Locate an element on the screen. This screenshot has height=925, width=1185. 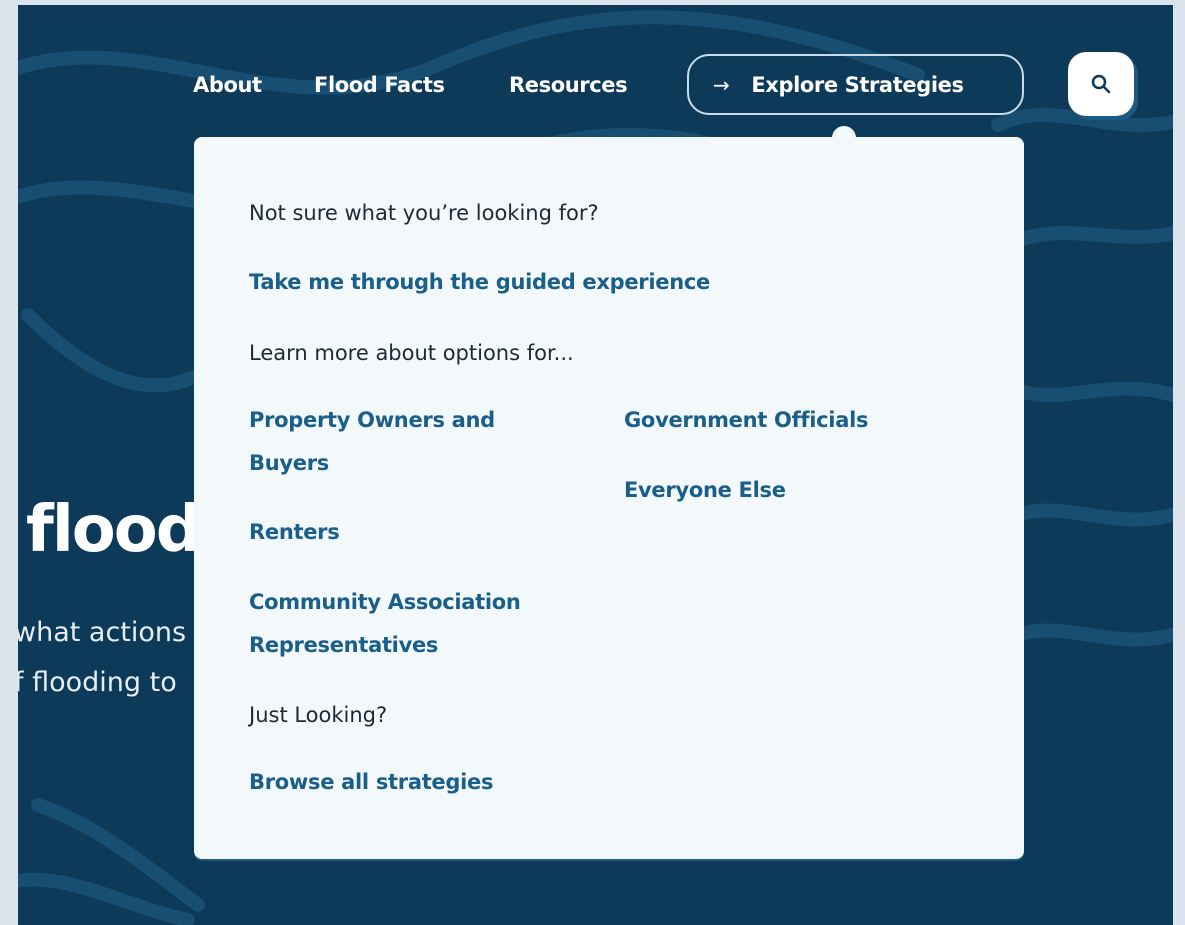
browse-all-strategies-link: Browse all strategies is located at coordinates (371, 782).